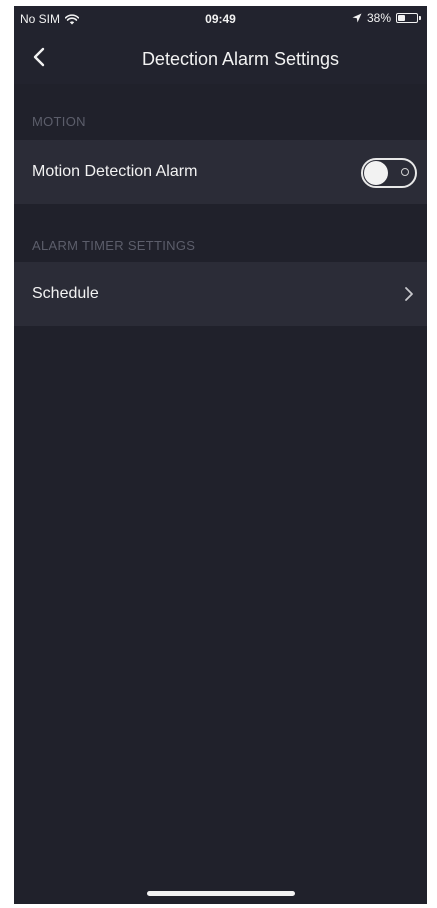 Image resolution: width=437 pixels, height=908 pixels. Describe the element at coordinates (409, 294) in the screenshot. I see `chevron-right-icon` at that location.